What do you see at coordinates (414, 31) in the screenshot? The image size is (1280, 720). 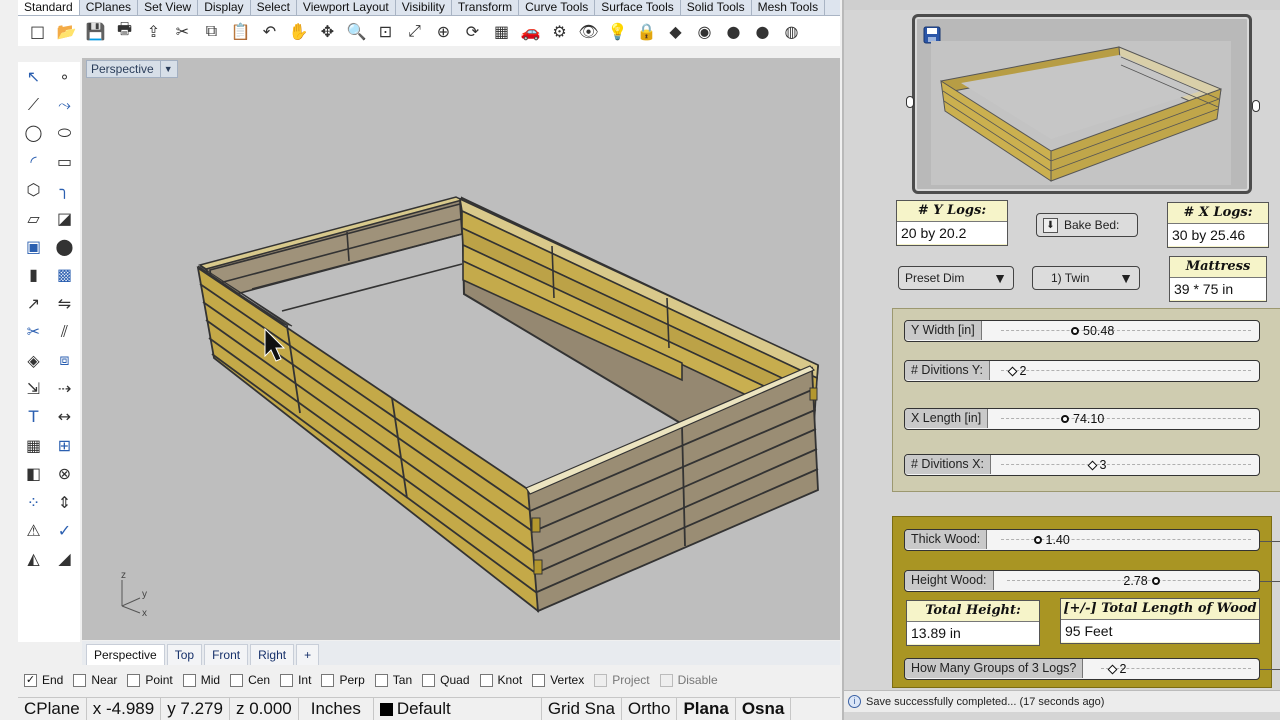 I see `zoom-extents-icon: ⤢` at bounding box center [414, 31].